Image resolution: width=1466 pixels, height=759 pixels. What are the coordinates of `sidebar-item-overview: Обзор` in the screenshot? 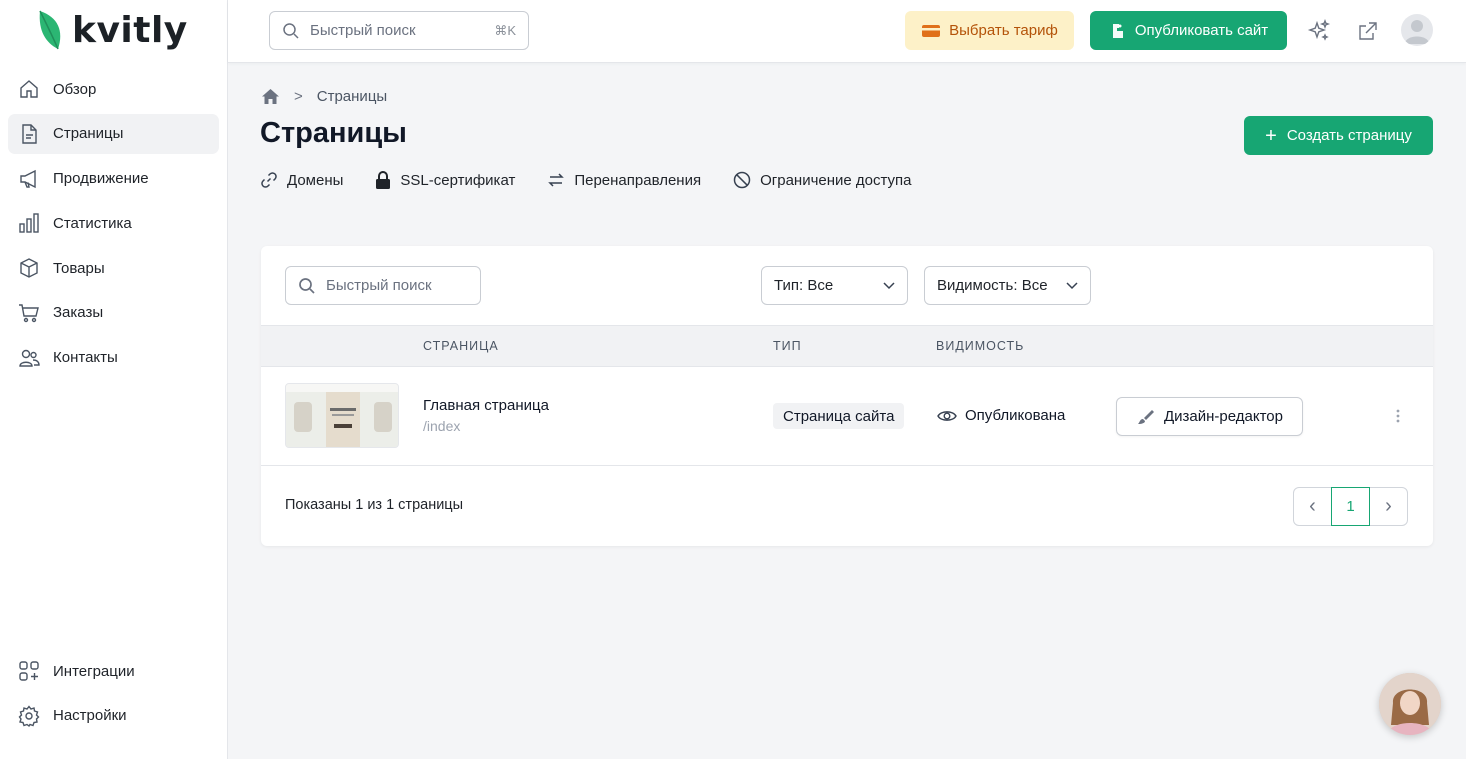 It's located at (113, 89).